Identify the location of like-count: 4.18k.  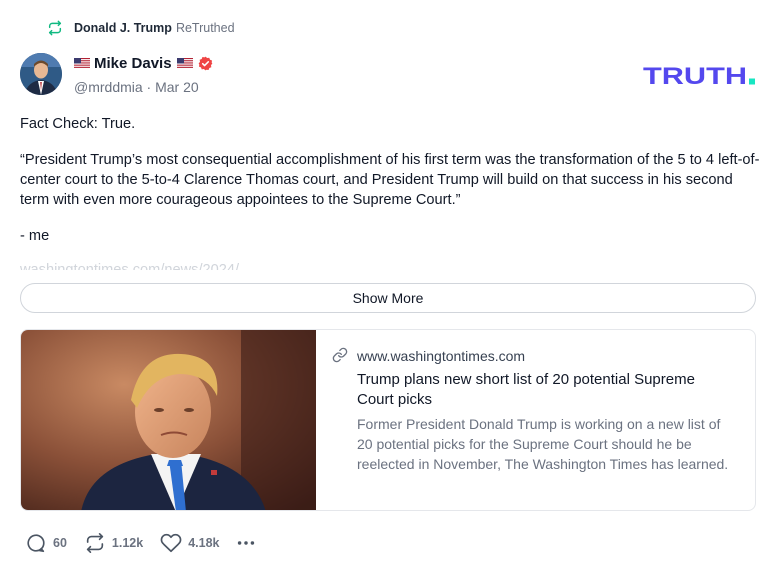
(204, 543).